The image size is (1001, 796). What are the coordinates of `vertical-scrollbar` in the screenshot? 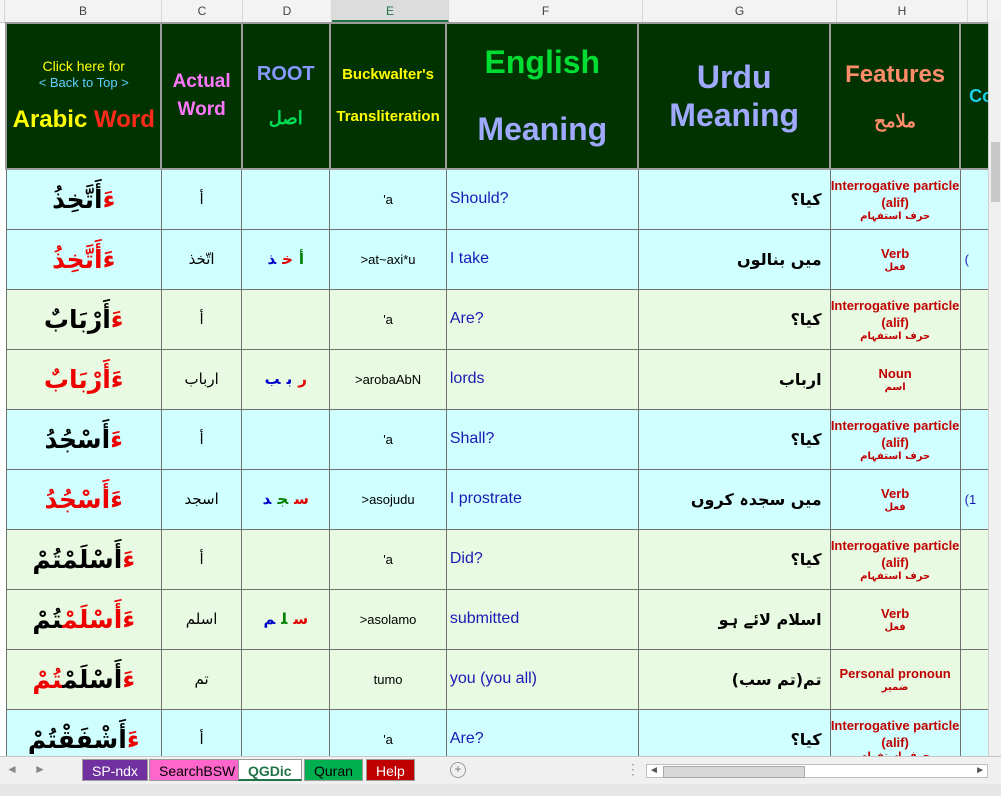 It's located at (994, 389).